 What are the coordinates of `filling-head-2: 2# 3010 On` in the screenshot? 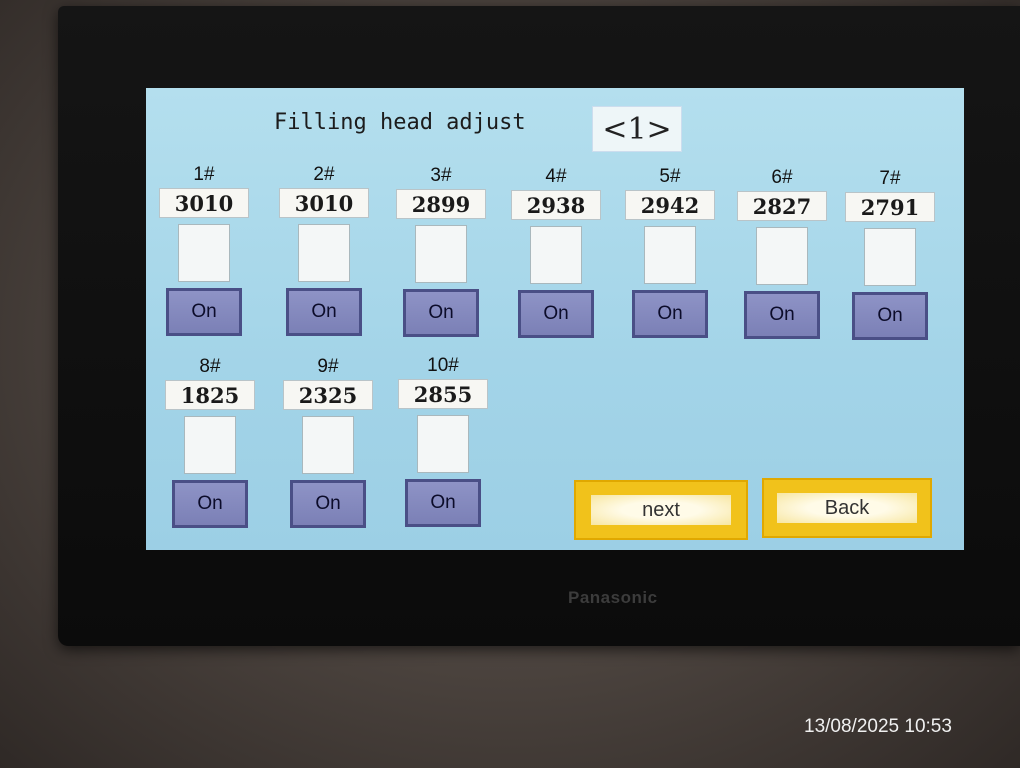 It's located at (324, 250).